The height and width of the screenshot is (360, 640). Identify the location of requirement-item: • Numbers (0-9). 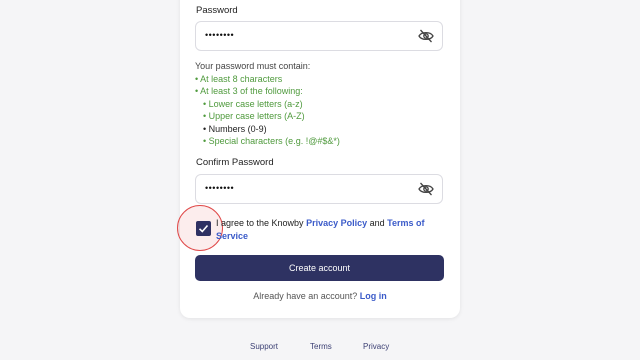
(235, 128).